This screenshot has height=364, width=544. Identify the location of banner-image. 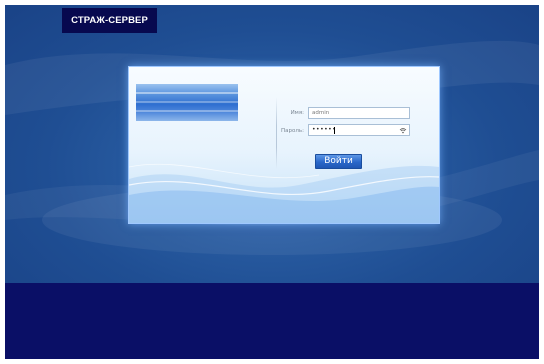
(187, 102).